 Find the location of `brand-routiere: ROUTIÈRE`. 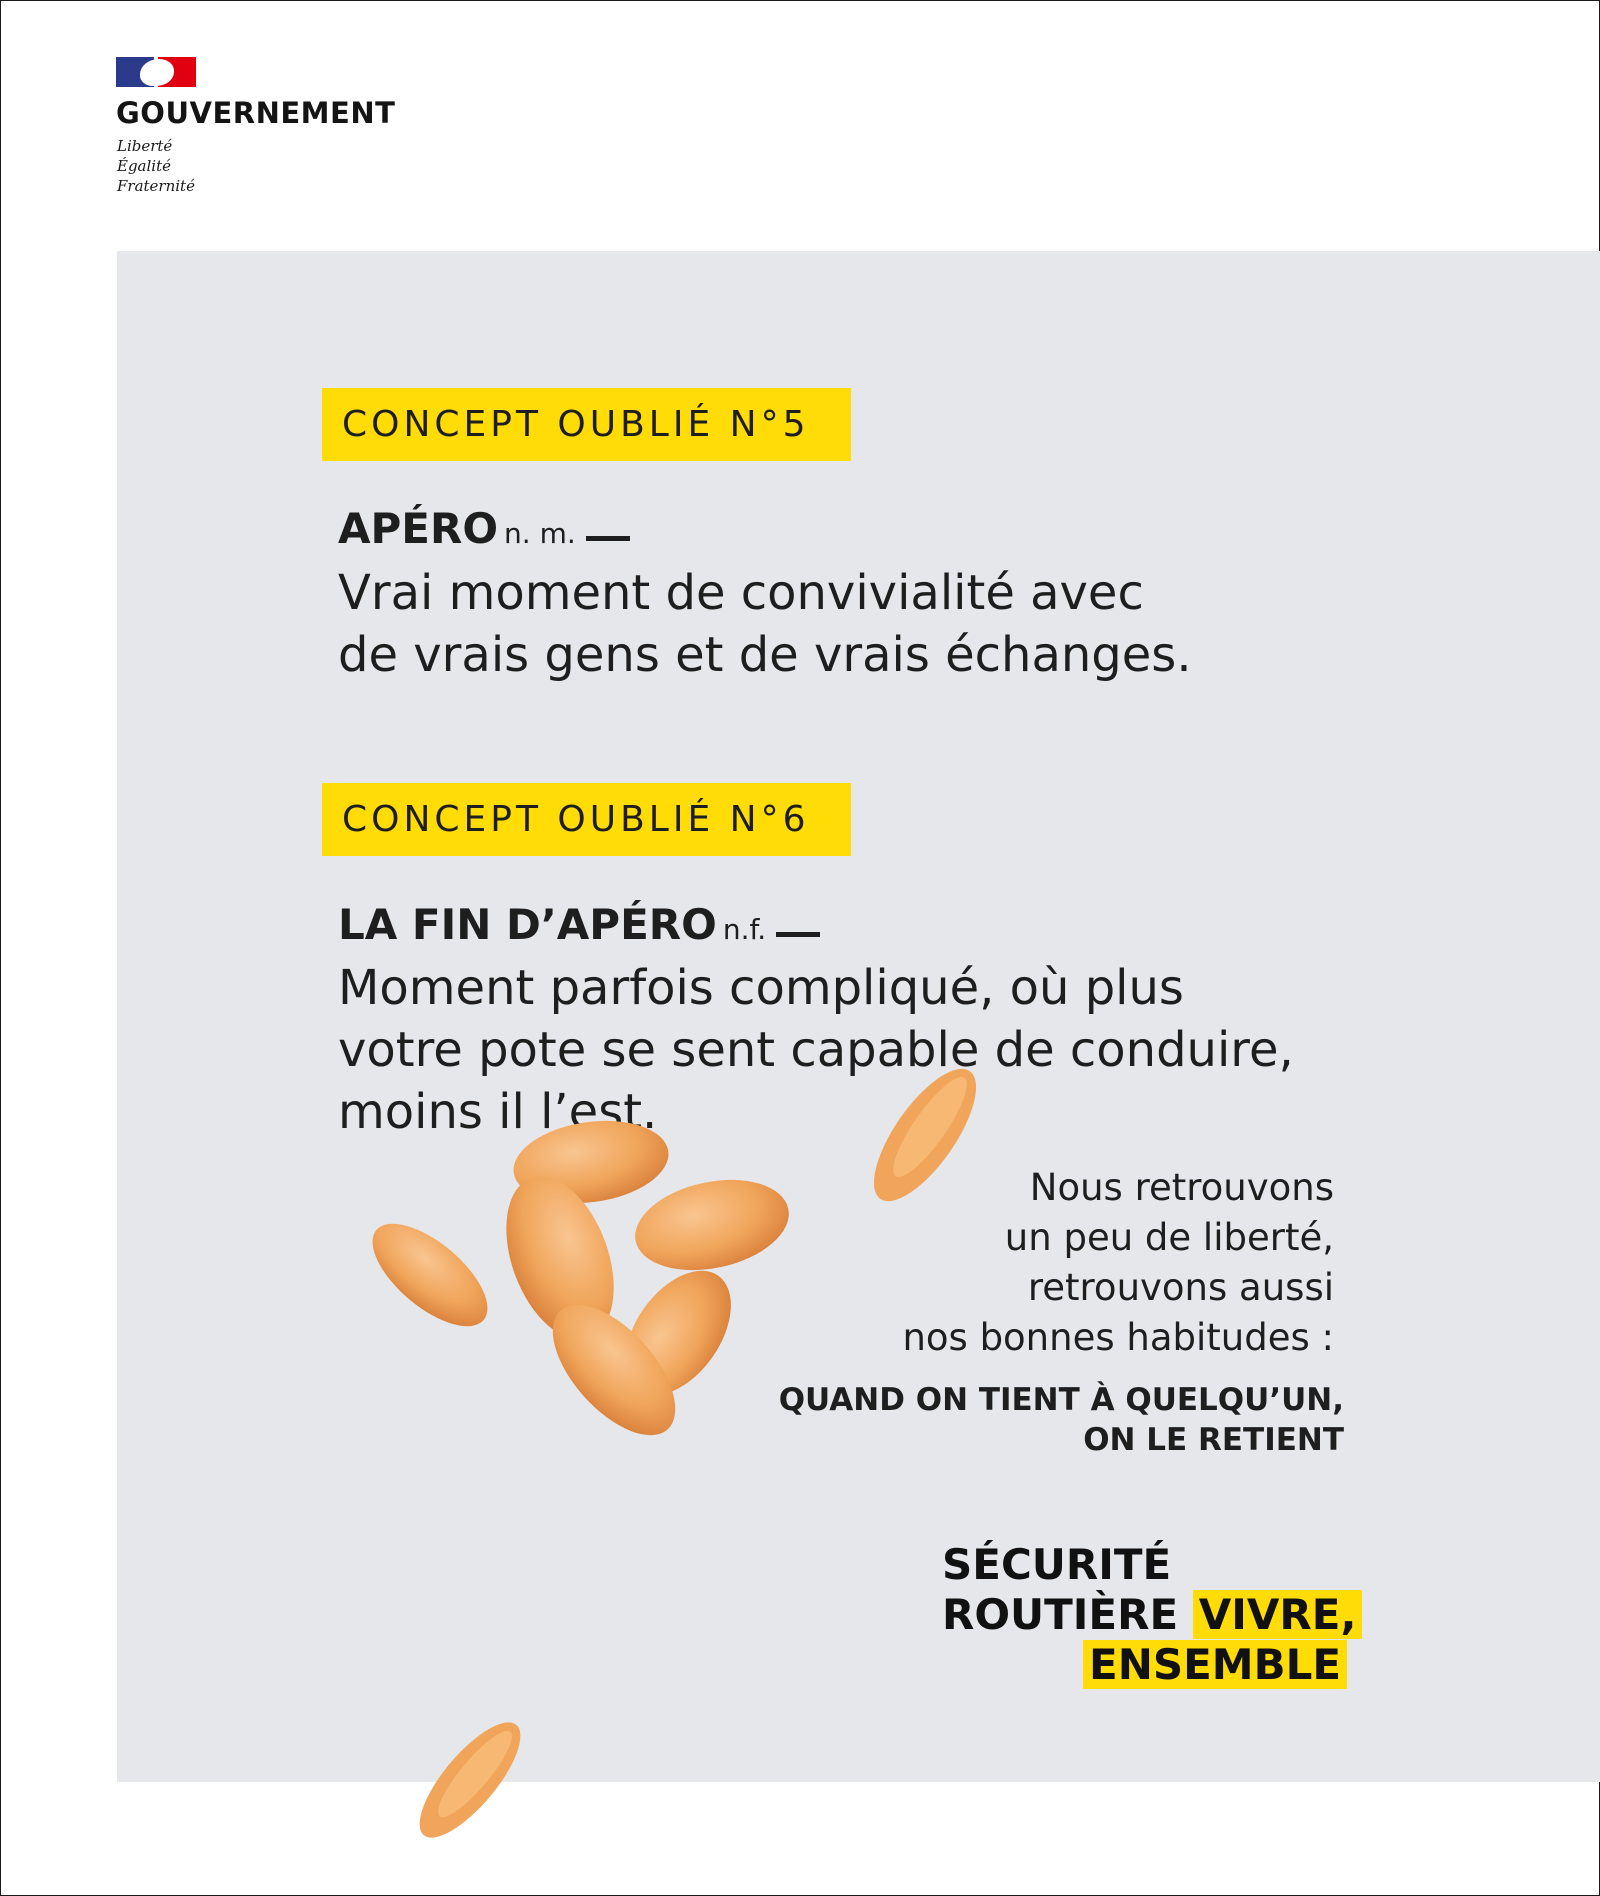

brand-routiere: ROUTIÈRE is located at coordinates (1060, 1614).